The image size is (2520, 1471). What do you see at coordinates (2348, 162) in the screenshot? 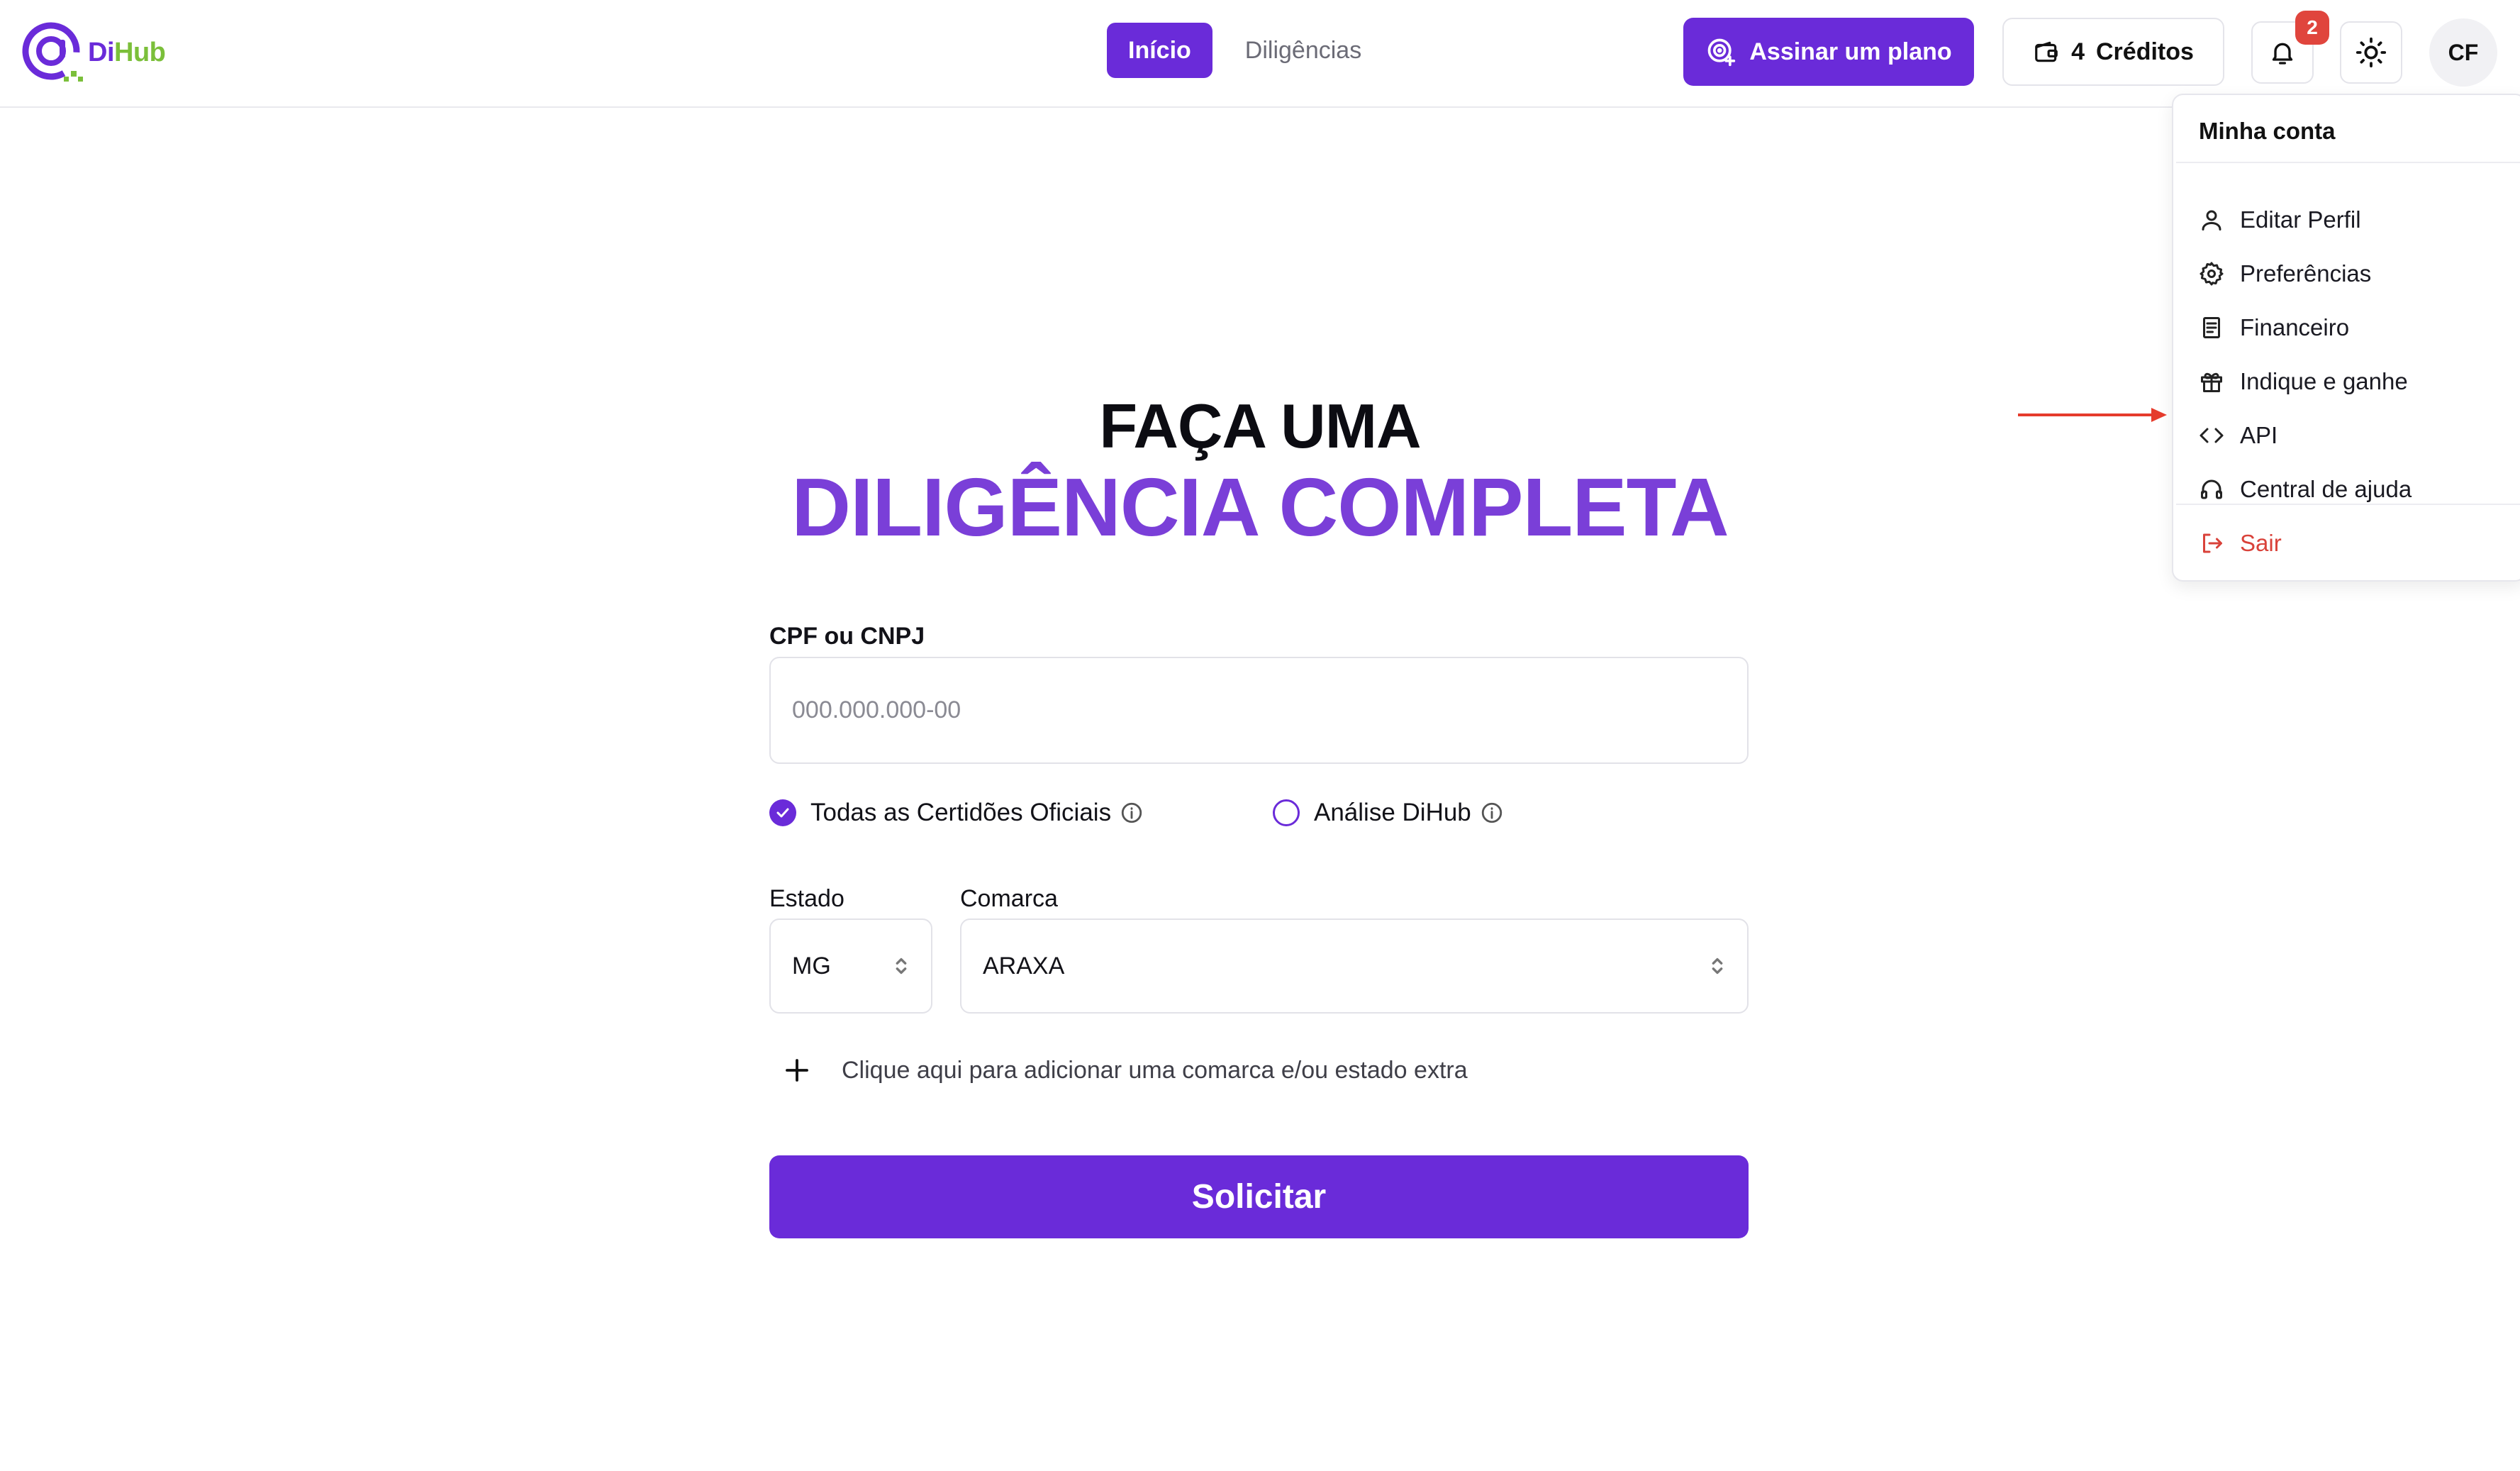
I see `menu-divider` at bounding box center [2348, 162].